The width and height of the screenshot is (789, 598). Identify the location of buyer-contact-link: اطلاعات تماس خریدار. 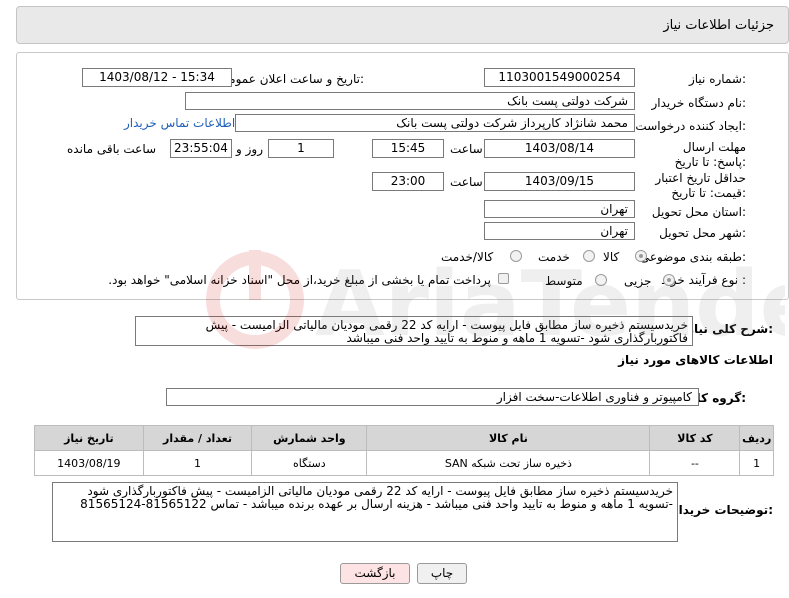
(179, 123).